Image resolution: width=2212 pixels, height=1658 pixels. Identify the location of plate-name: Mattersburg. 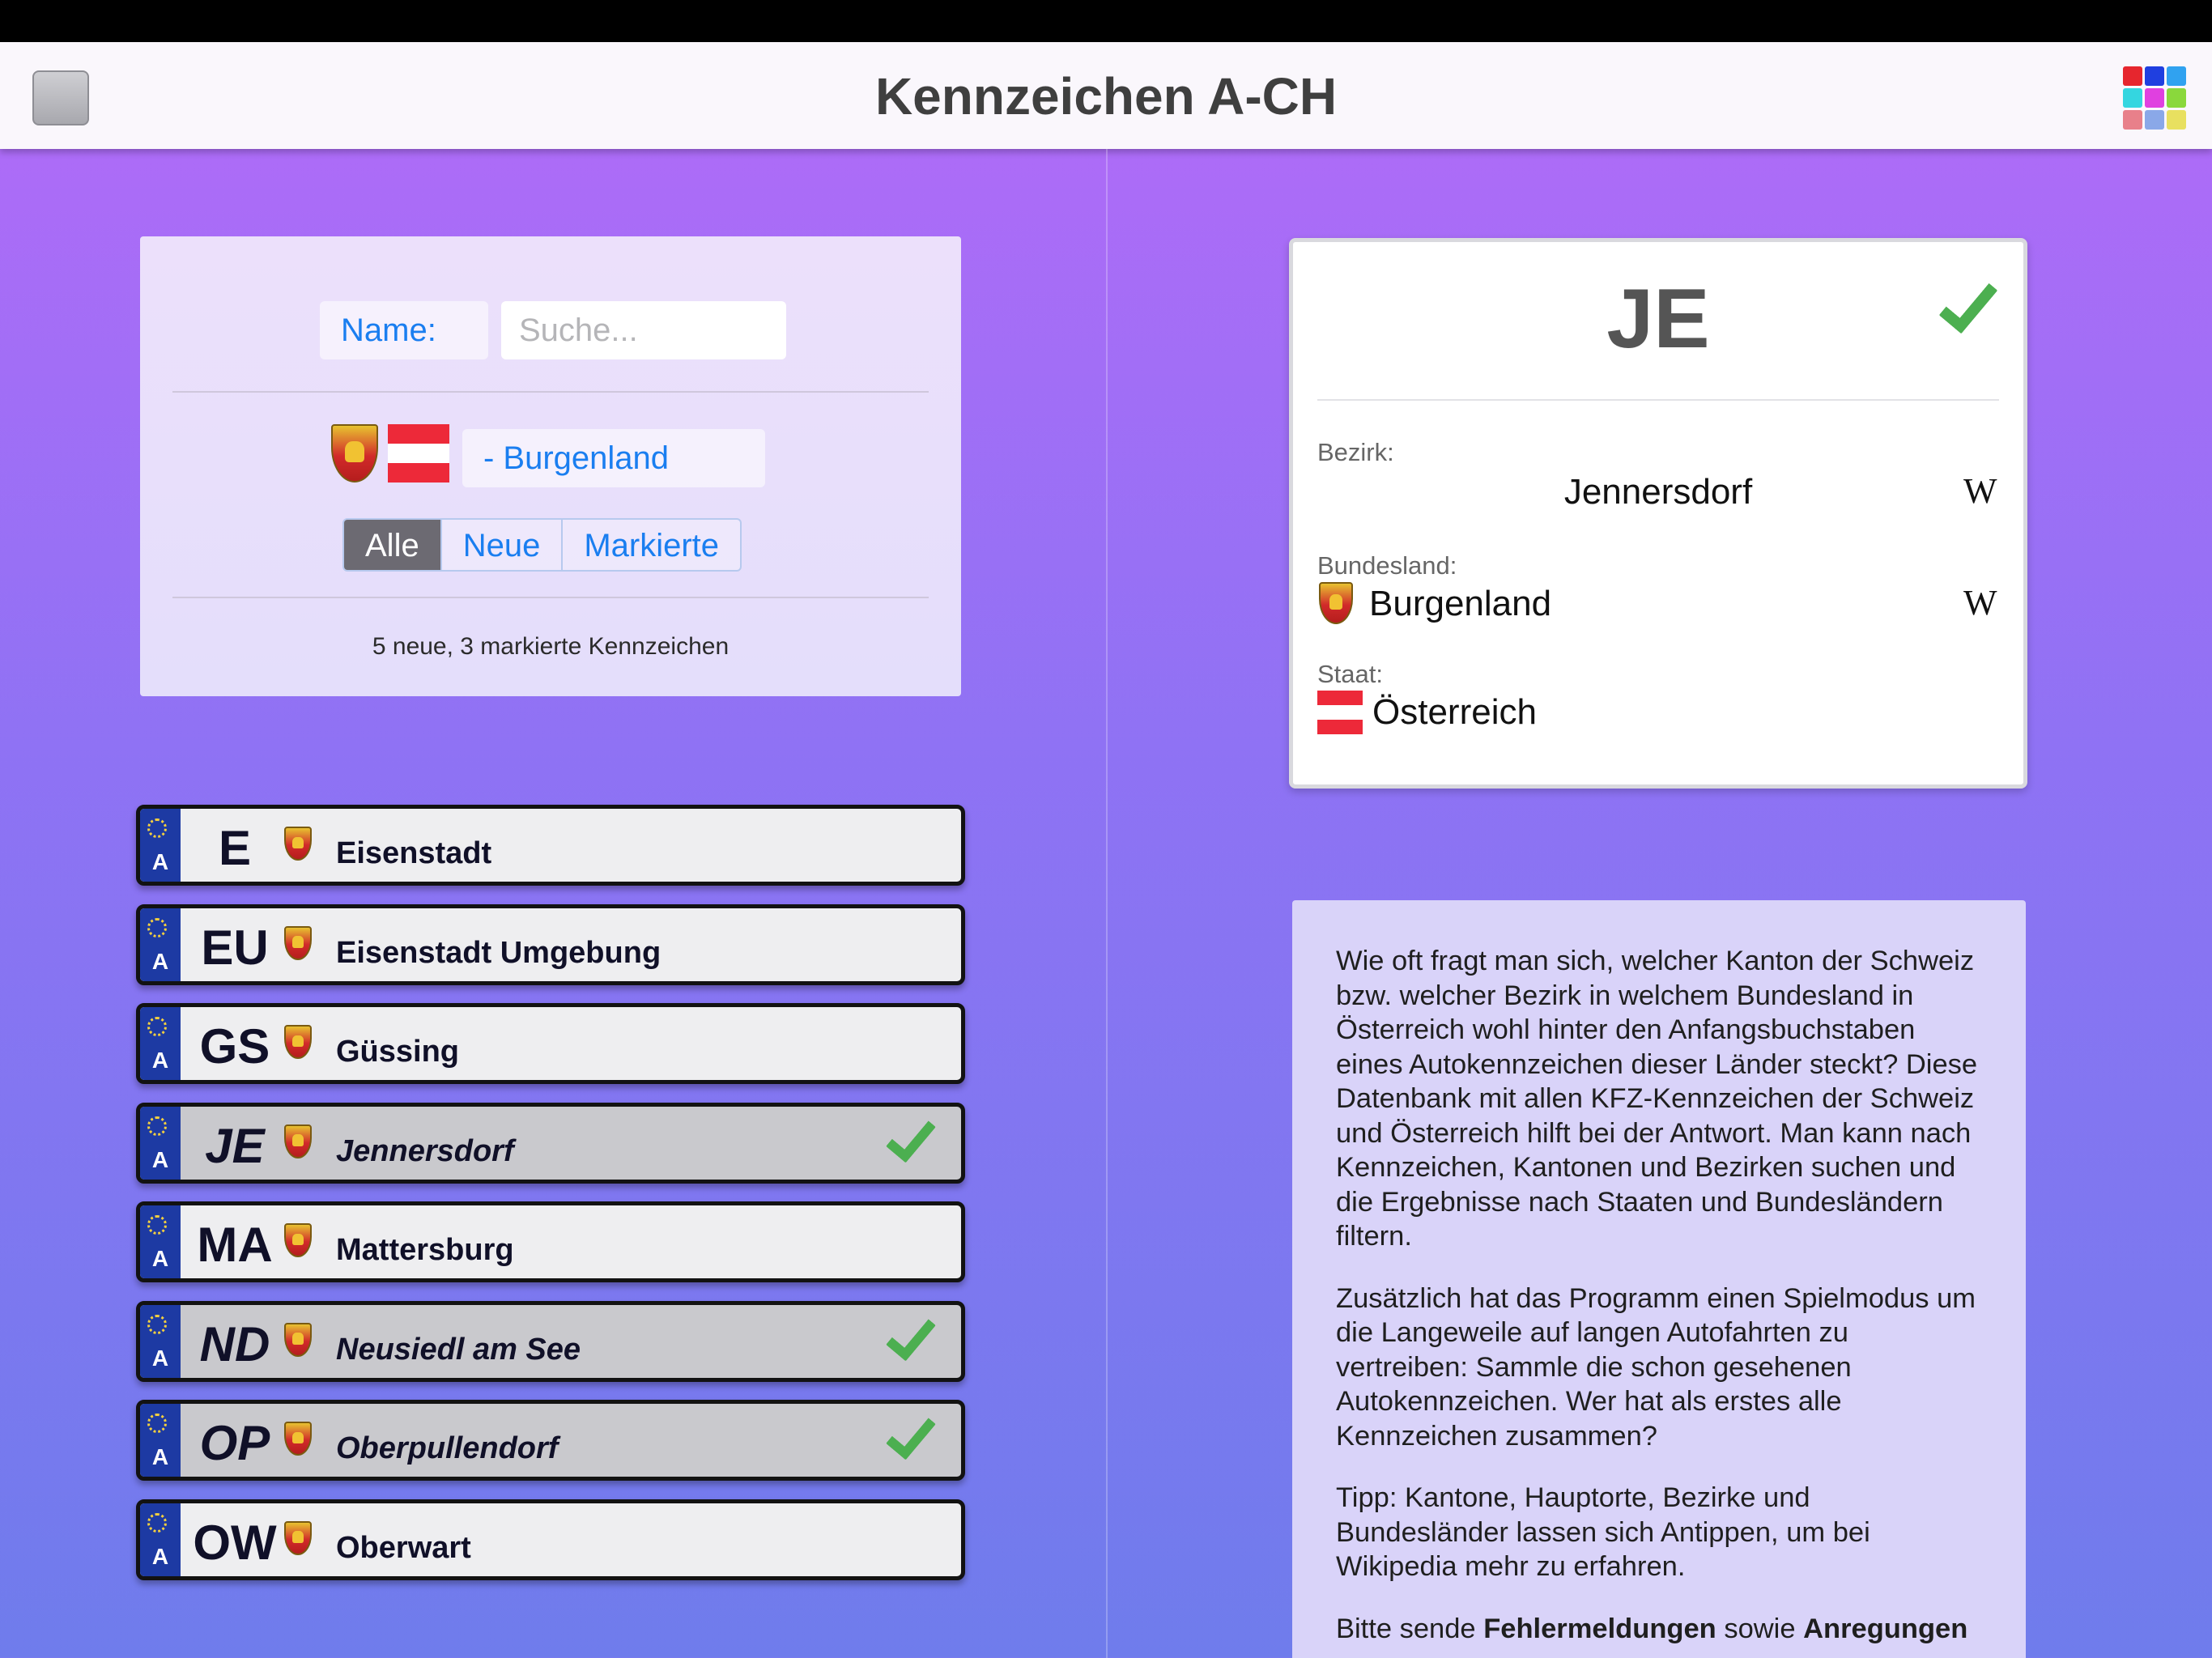
(425, 1250).